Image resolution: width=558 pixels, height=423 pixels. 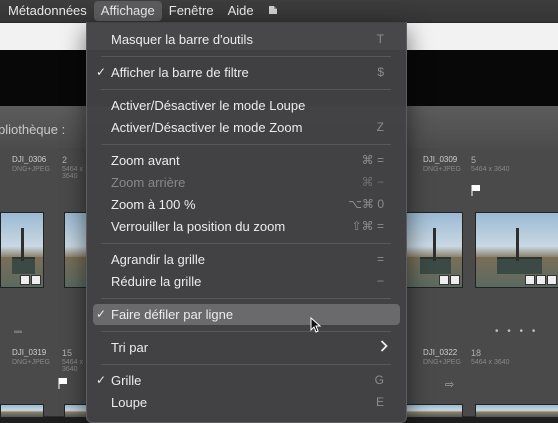 What do you see at coordinates (511, 380) in the screenshot?
I see `grid-cell: 18 5464 x 3640` at bounding box center [511, 380].